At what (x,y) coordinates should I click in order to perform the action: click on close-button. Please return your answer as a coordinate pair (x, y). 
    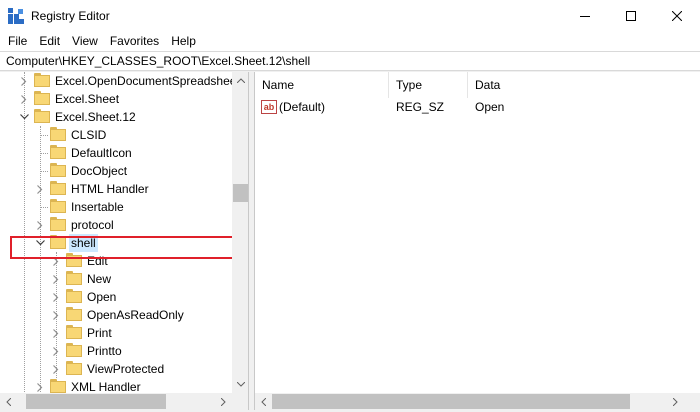
    Looking at the image, I should click on (677, 15).